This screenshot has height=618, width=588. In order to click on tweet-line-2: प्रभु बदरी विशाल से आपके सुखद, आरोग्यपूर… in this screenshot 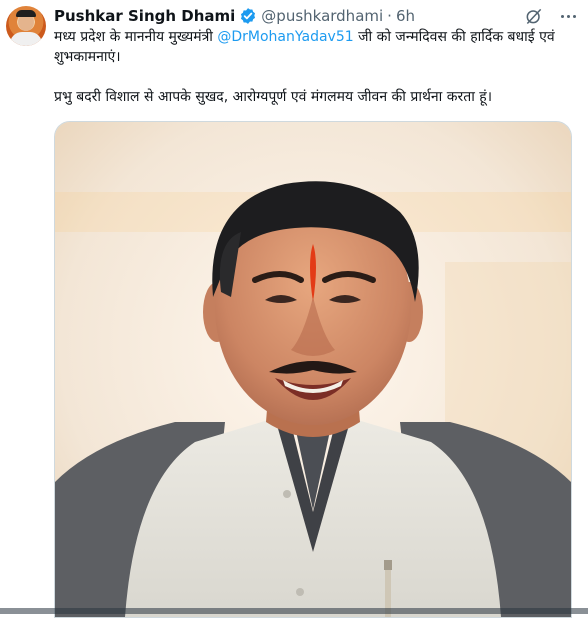, I will do `click(273, 97)`.